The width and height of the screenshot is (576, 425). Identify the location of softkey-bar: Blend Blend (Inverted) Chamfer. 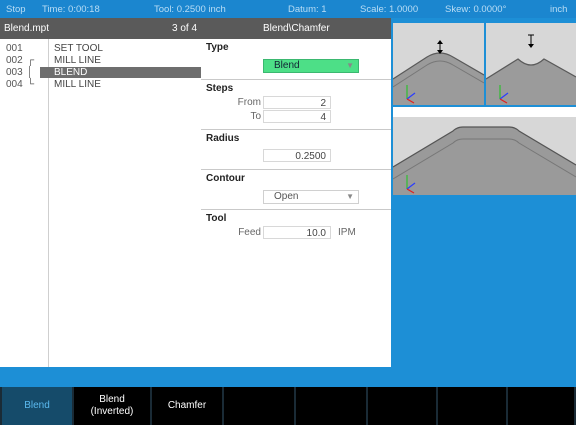
(288, 406).